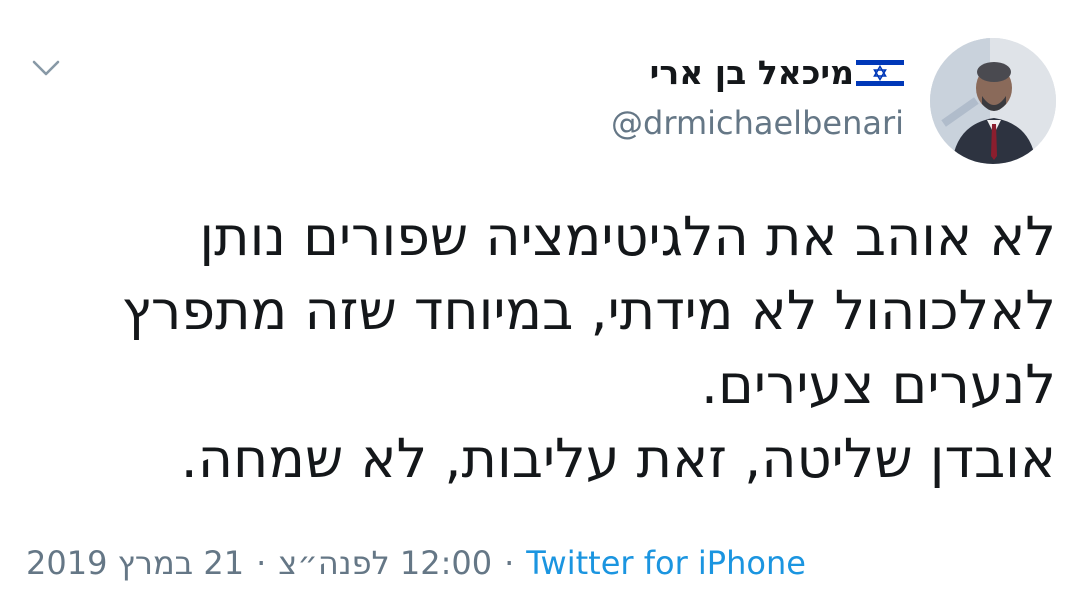 The height and width of the screenshot is (601, 1080). I want to click on chevron-down-icon, so click(46, 68).